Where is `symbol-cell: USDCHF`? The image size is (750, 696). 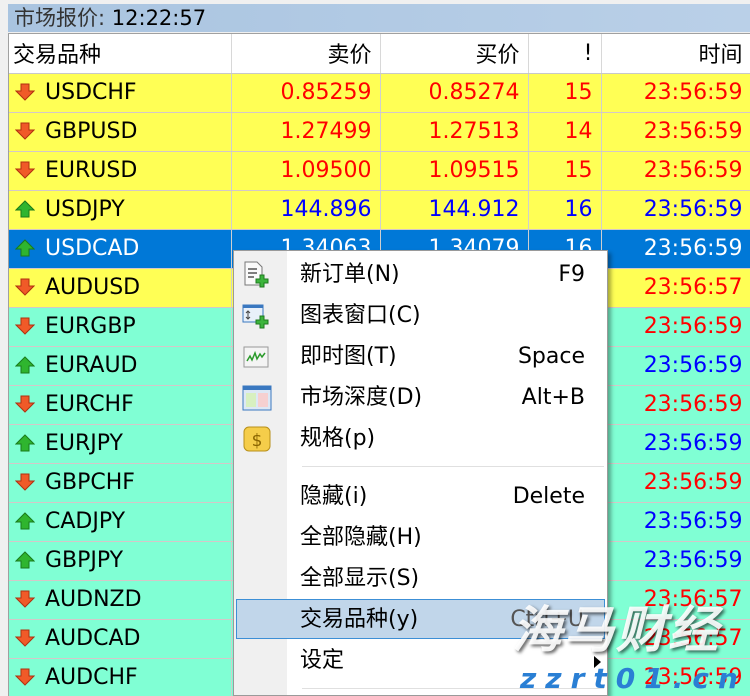 symbol-cell: USDCHF is located at coordinates (120, 93).